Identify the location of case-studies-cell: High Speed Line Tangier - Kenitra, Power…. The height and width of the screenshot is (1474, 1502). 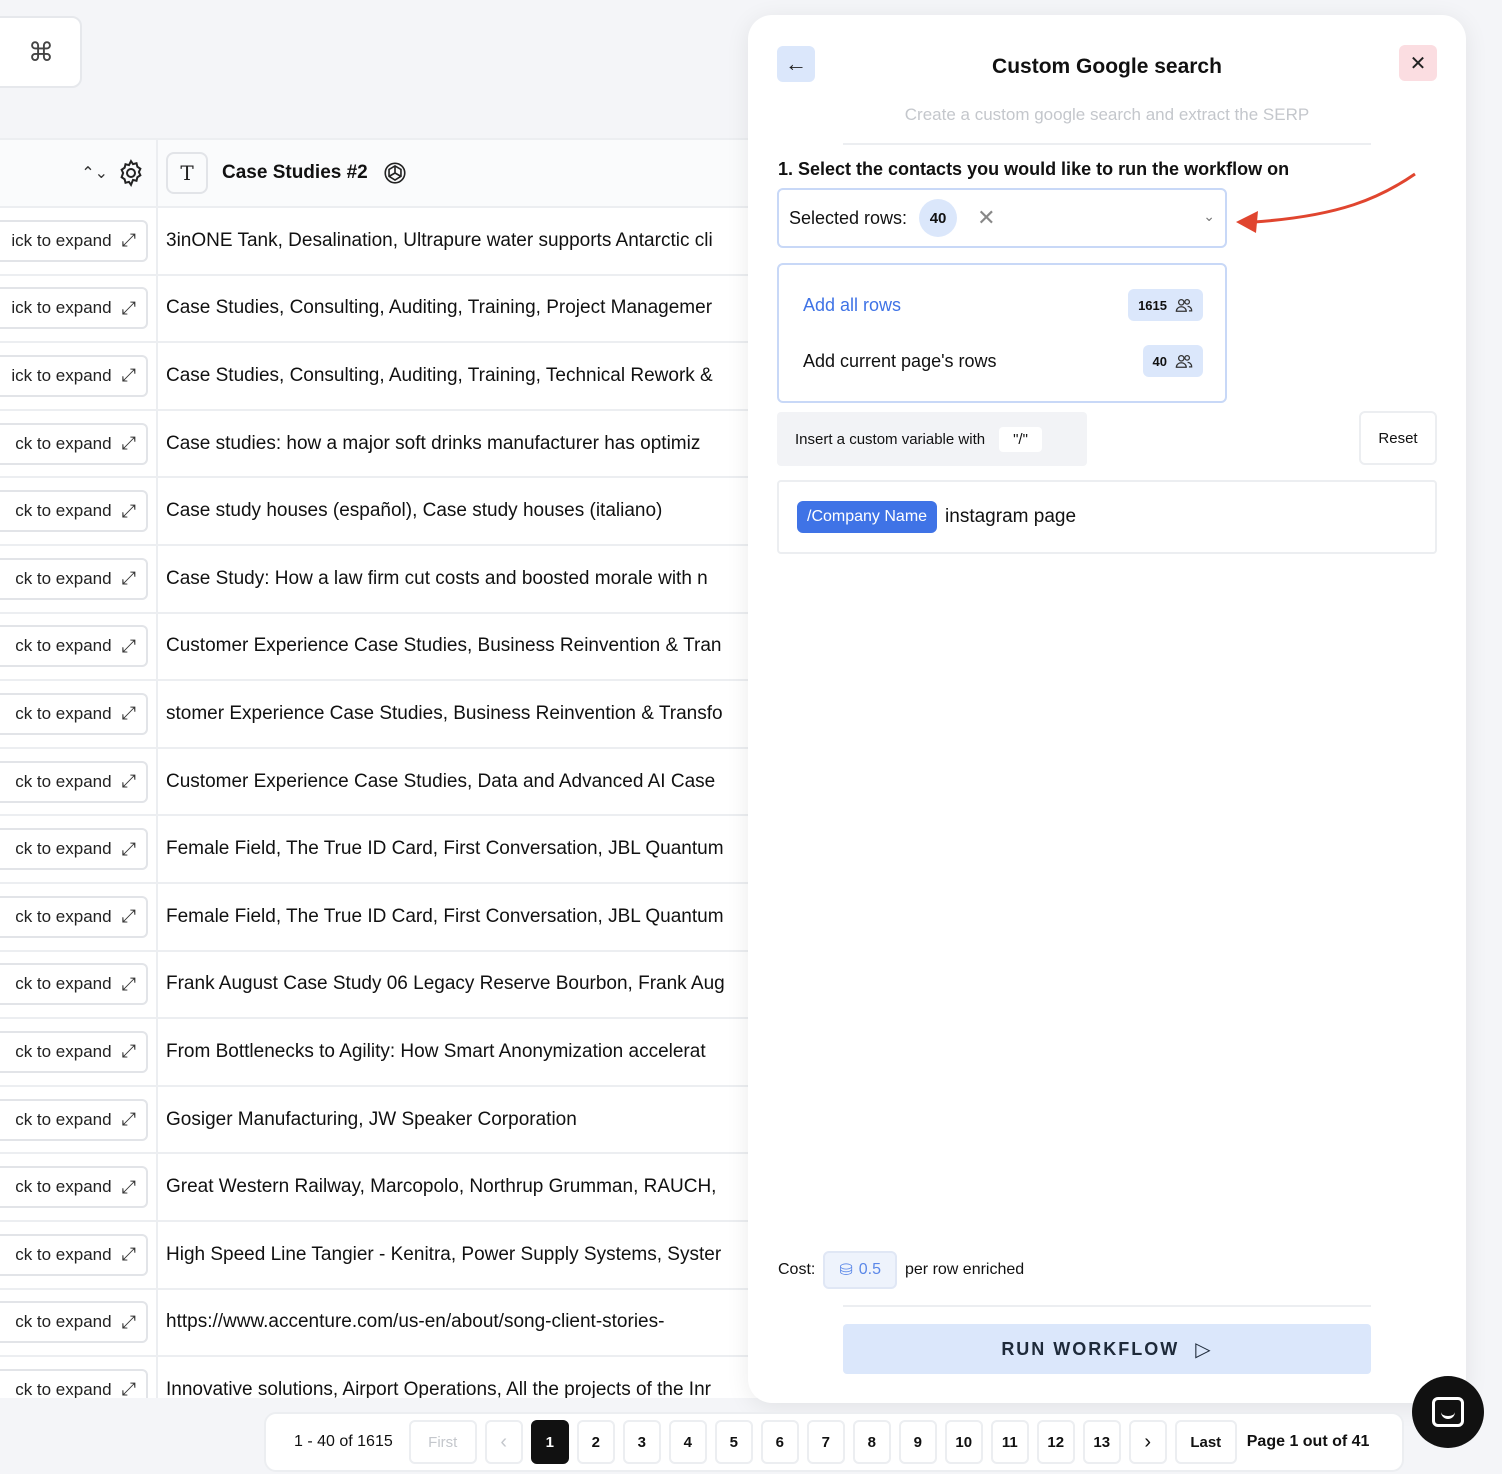
(459, 1255).